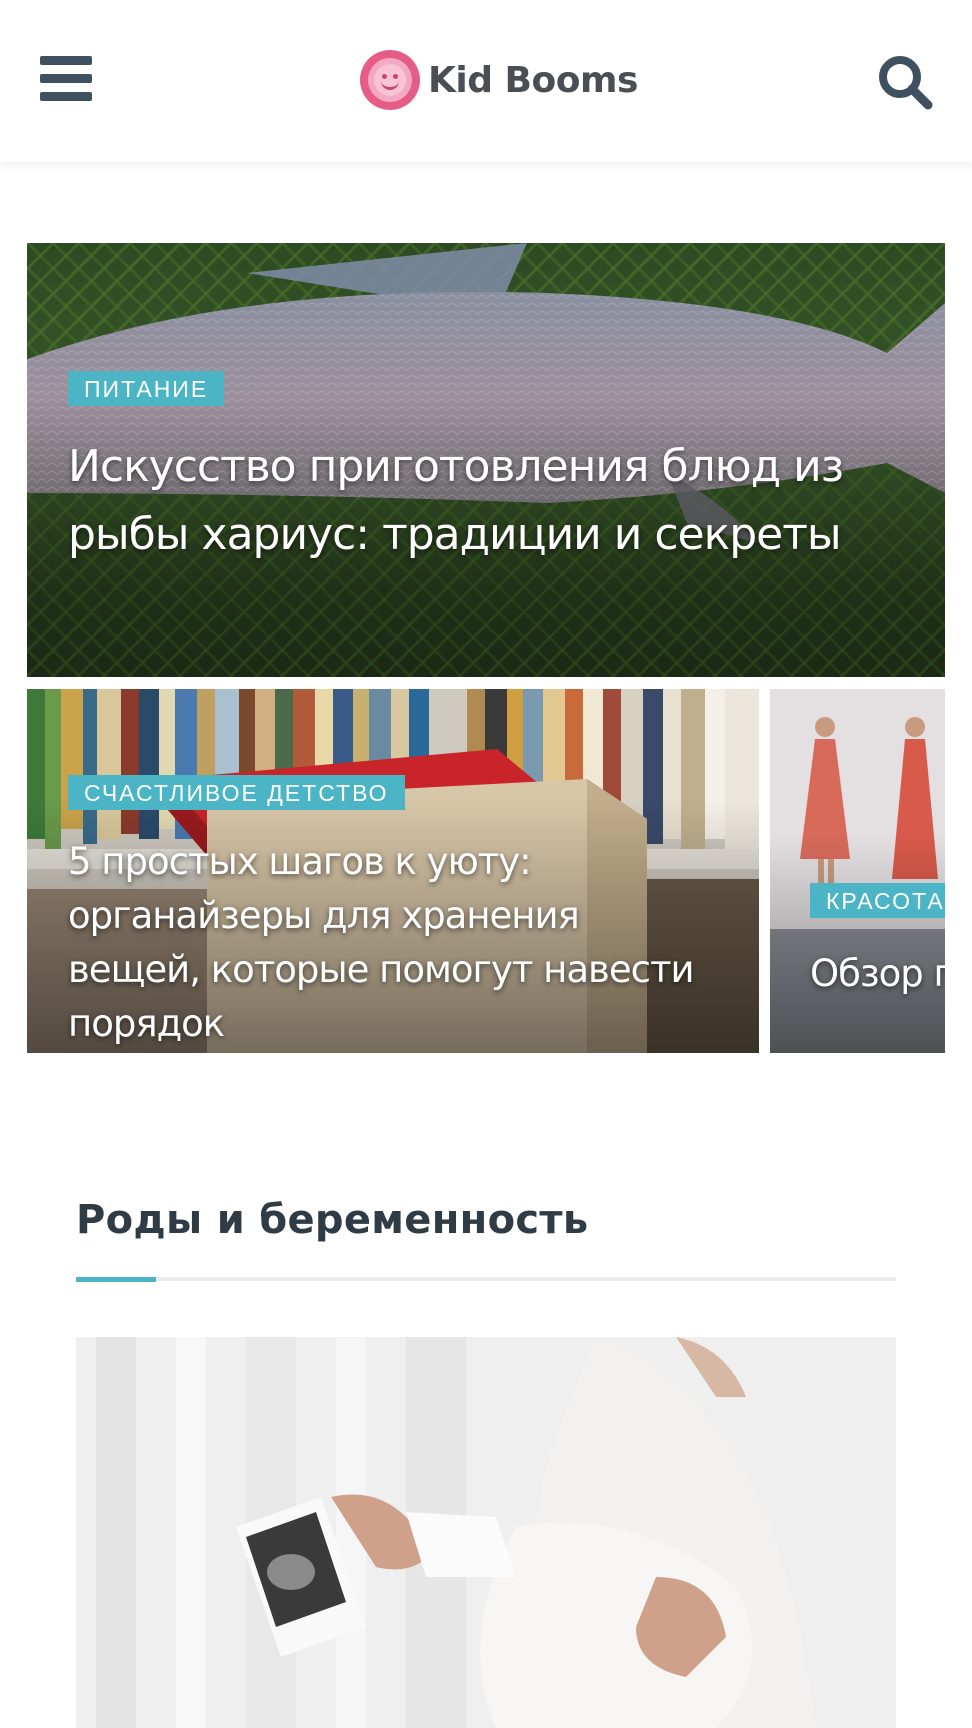 Image resolution: width=972 pixels, height=1728 pixels. Describe the element at coordinates (857, 871) in the screenshot. I see `featured-card-3: КРАСОТА Обзор платье` at that location.